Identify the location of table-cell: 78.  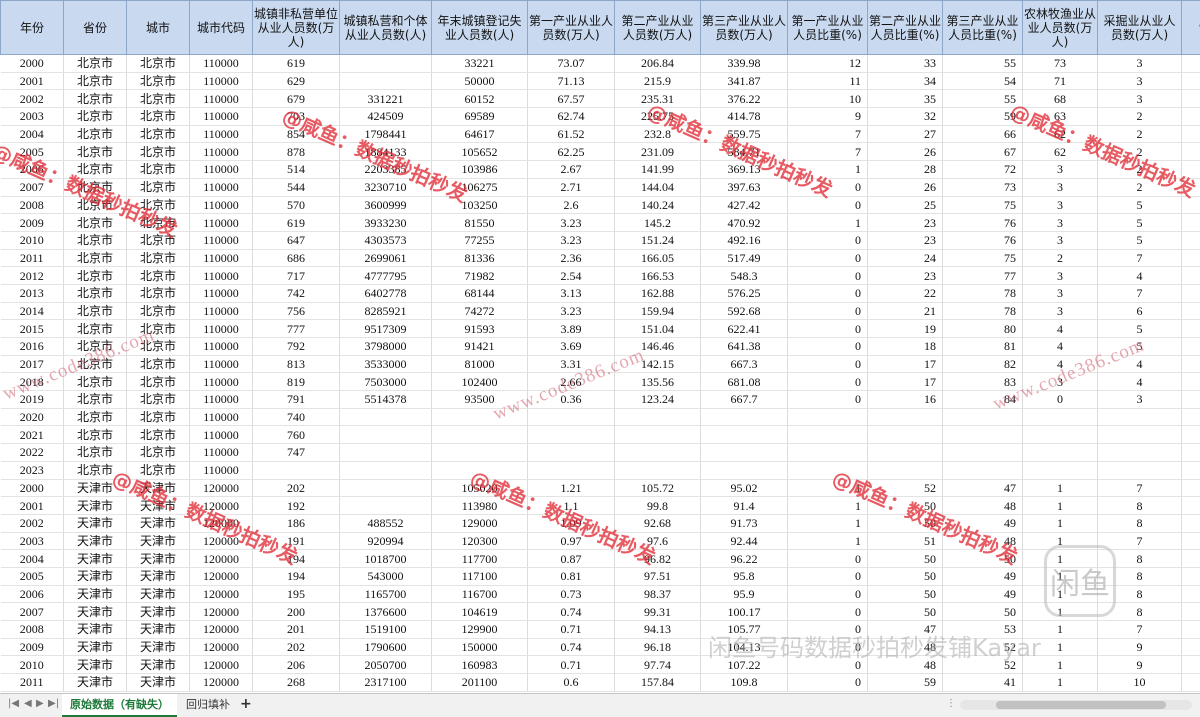
(983, 293).